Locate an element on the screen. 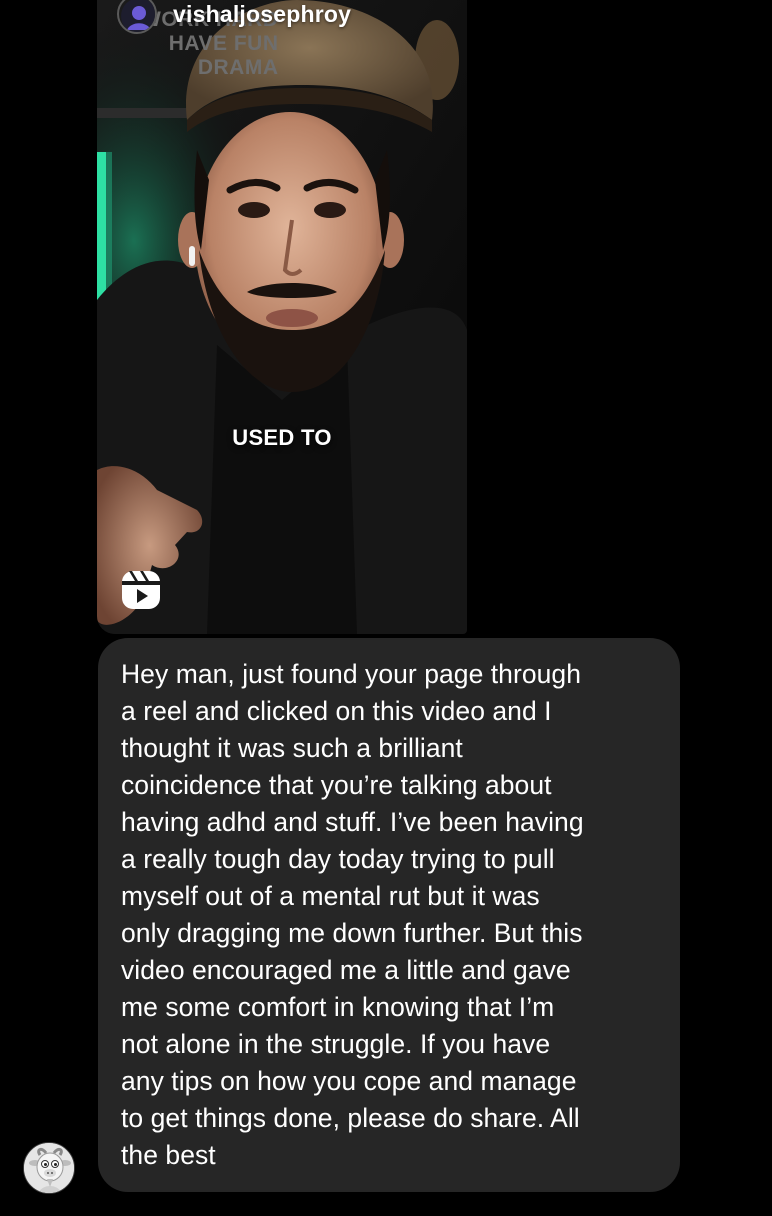 The height and width of the screenshot is (1216, 772). wall-sign-line: DRAMA is located at coordinates (238, 67).